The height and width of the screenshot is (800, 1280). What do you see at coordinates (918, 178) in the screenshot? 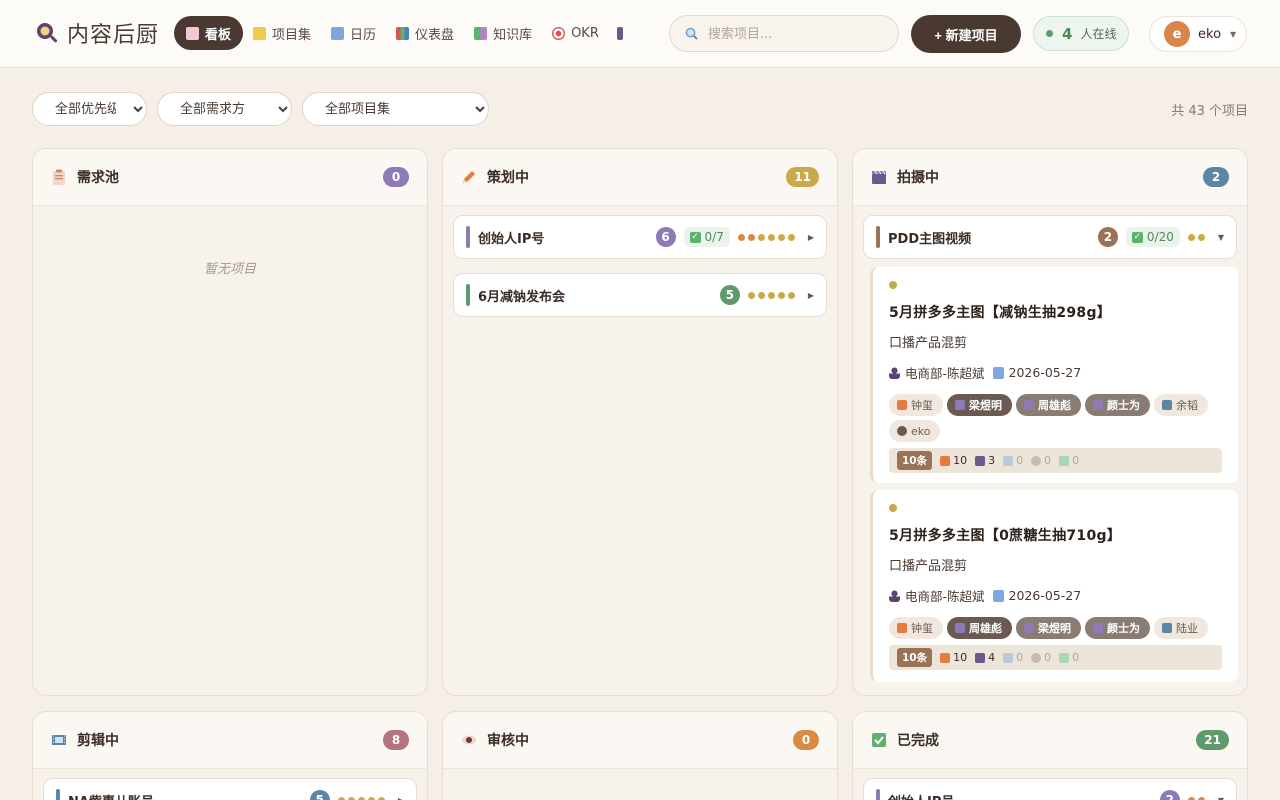
I see `column-title: 拍摄中` at bounding box center [918, 178].